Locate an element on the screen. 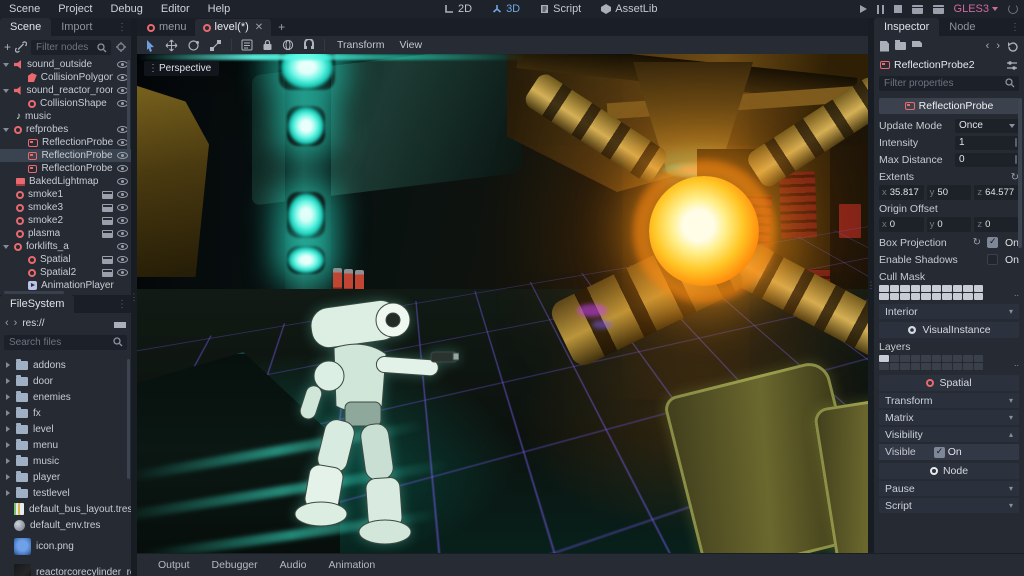 The width and height of the screenshot is (1024, 576). tree-node-smoke3: smoke3 is located at coordinates (65, 207).